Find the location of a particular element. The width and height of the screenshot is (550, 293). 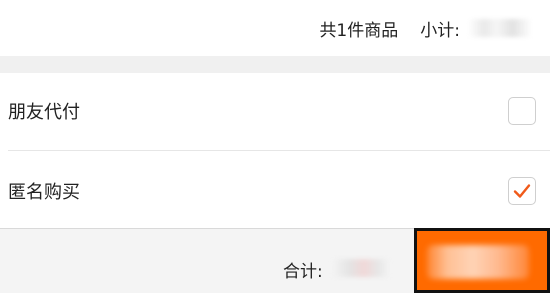

subtotal-amount-blurred is located at coordinates (500, 28).